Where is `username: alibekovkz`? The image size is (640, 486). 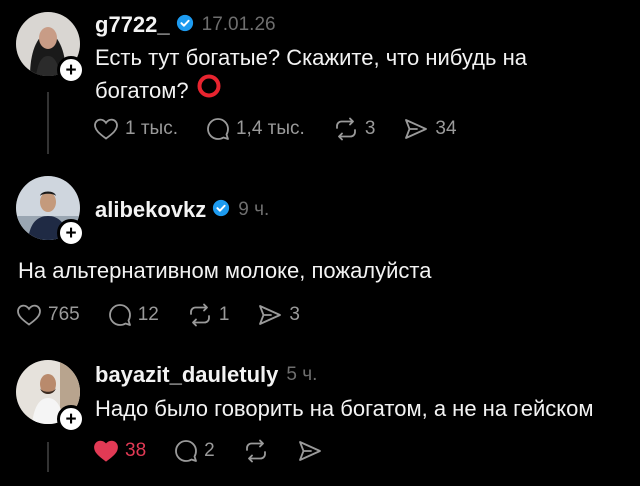 username: alibekovkz is located at coordinates (150, 210).